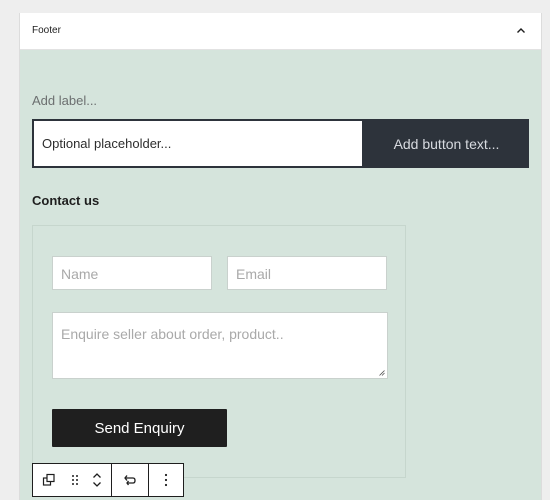  I want to click on resize-grip-icon, so click(382, 373).